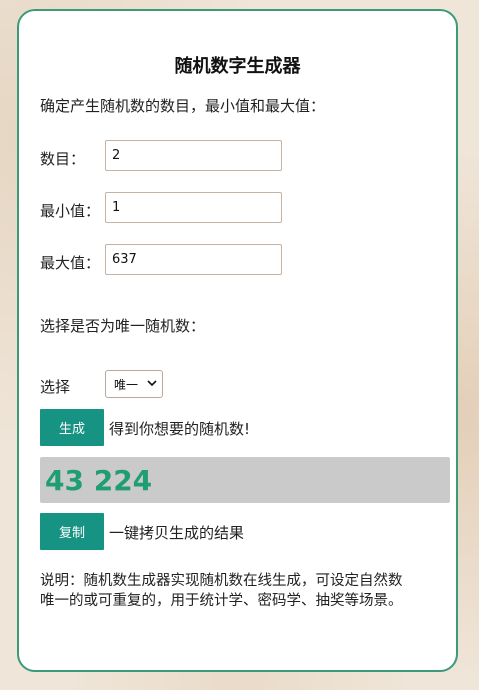  What do you see at coordinates (152, 383) in the screenshot?
I see `chevron-down-icon` at bounding box center [152, 383].